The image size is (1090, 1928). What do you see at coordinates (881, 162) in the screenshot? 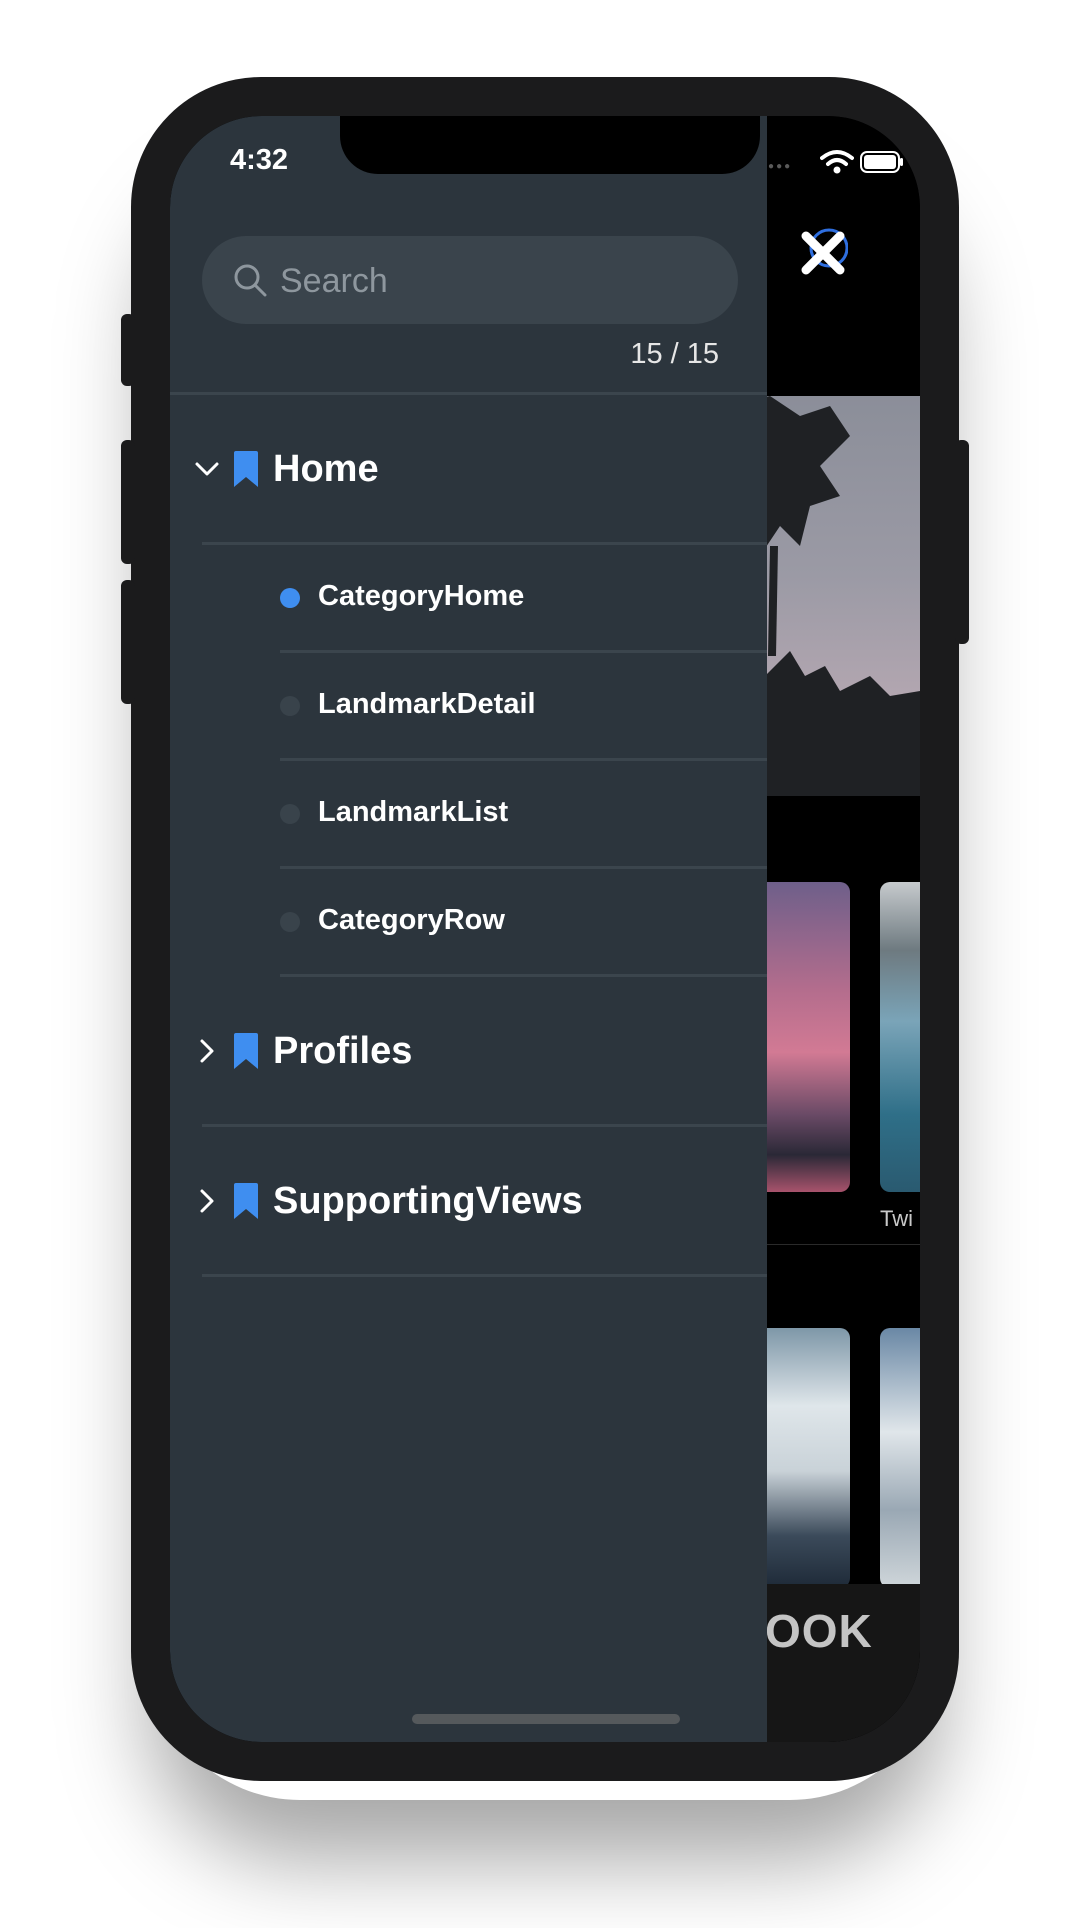
I see `battery-icon` at bounding box center [881, 162].